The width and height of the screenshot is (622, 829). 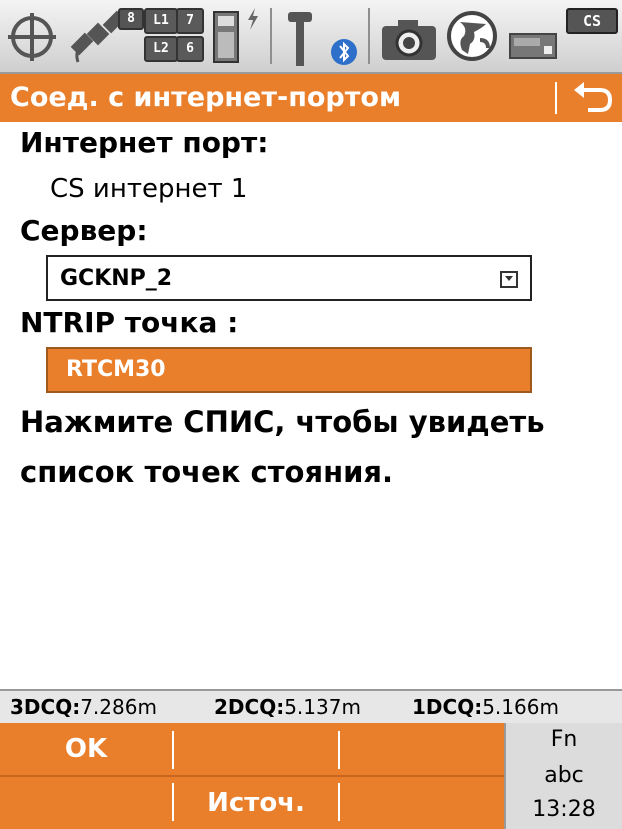 I want to click on page-title: Соед. с интернет-портом, so click(x=206, y=97).